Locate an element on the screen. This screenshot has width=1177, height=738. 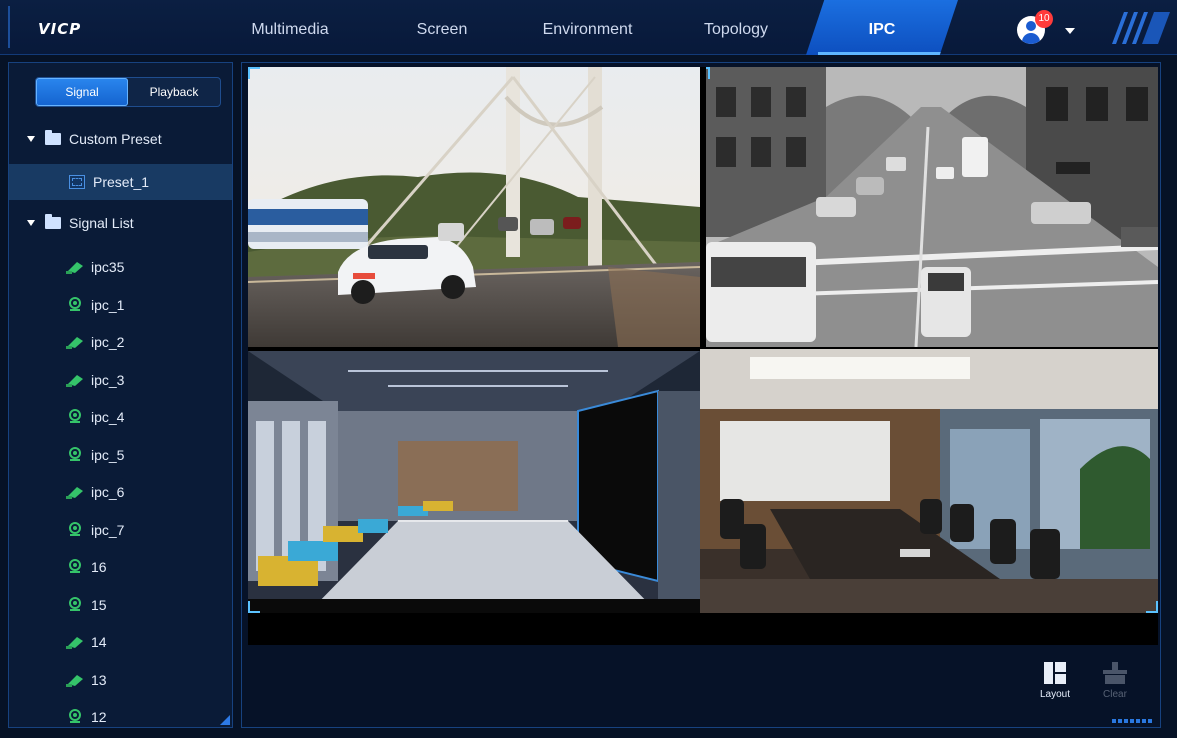
signal-list-item: ipc_6 is located at coordinates (120, 492).